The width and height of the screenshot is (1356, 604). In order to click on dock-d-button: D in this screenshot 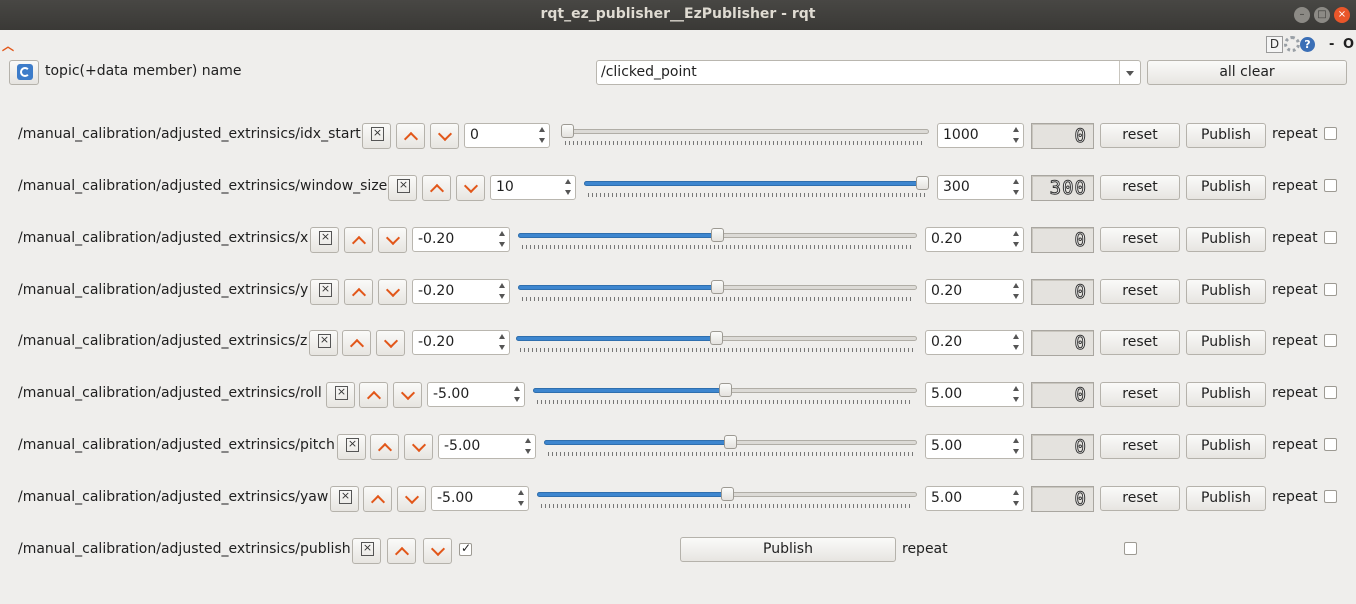, I will do `click(1274, 44)`.